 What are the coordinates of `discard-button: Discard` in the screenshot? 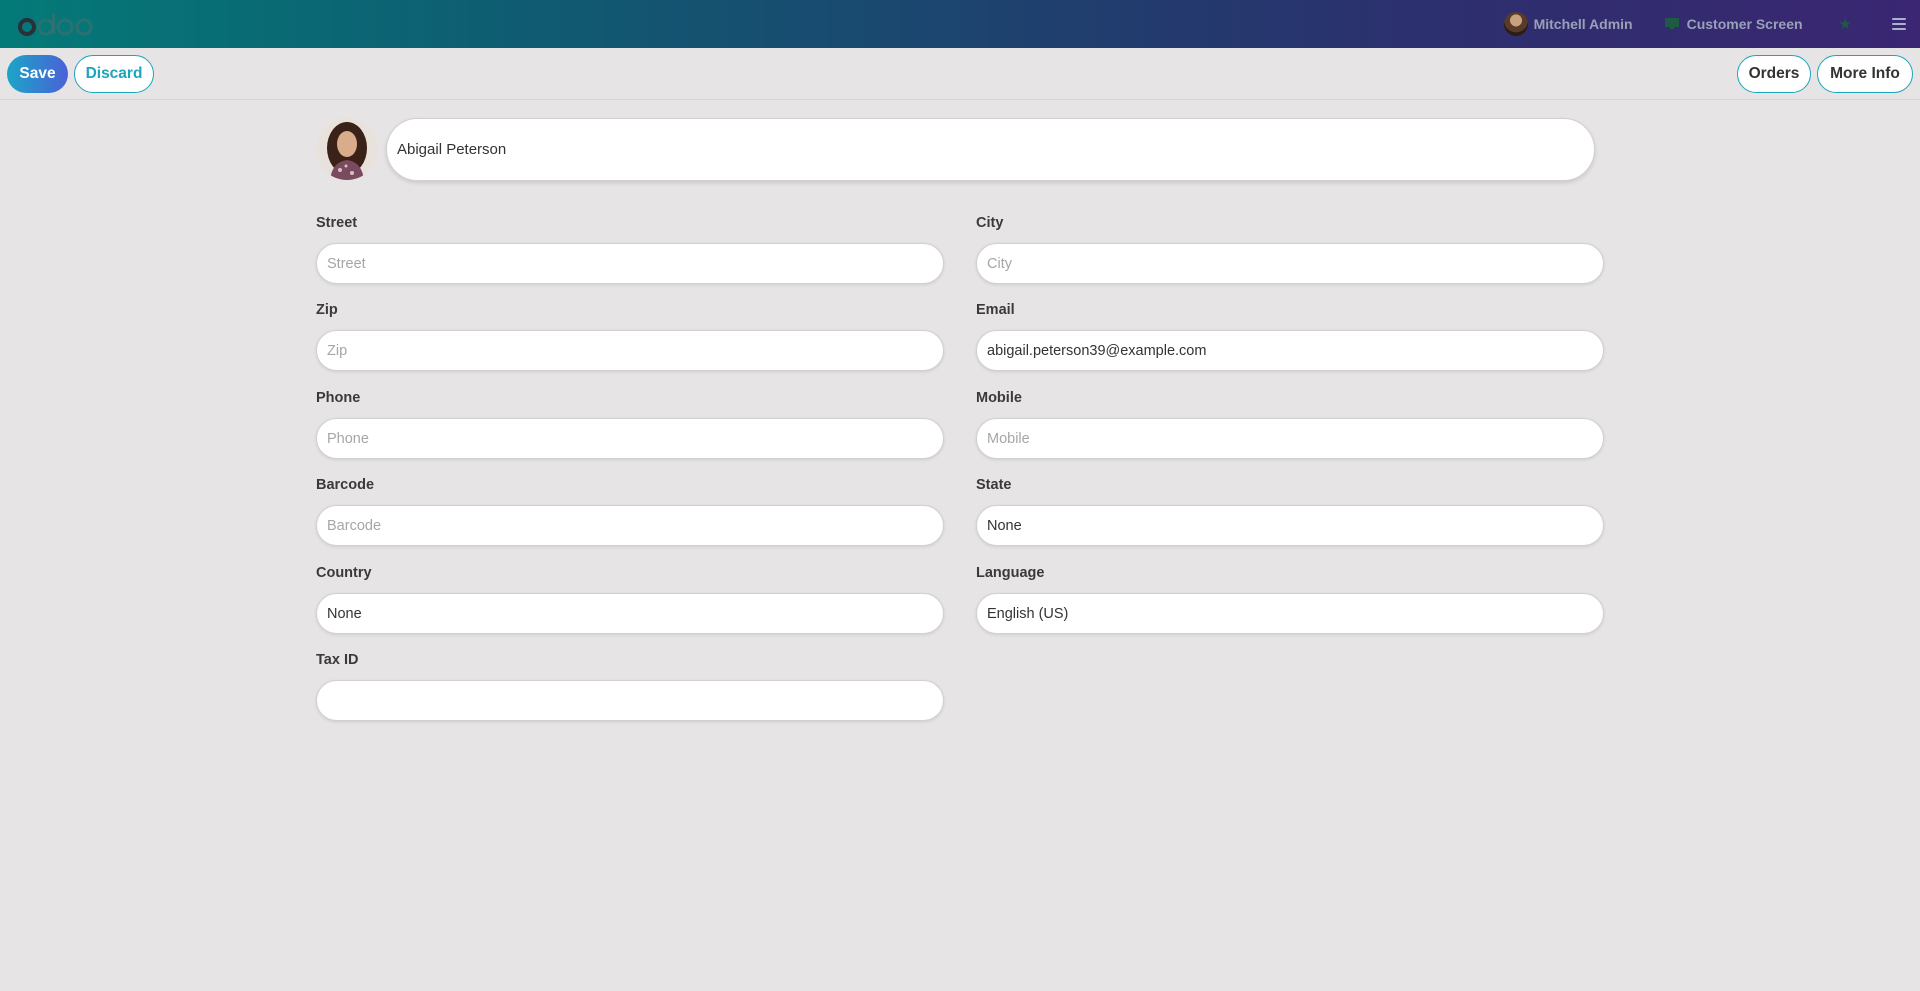 It's located at (114, 74).